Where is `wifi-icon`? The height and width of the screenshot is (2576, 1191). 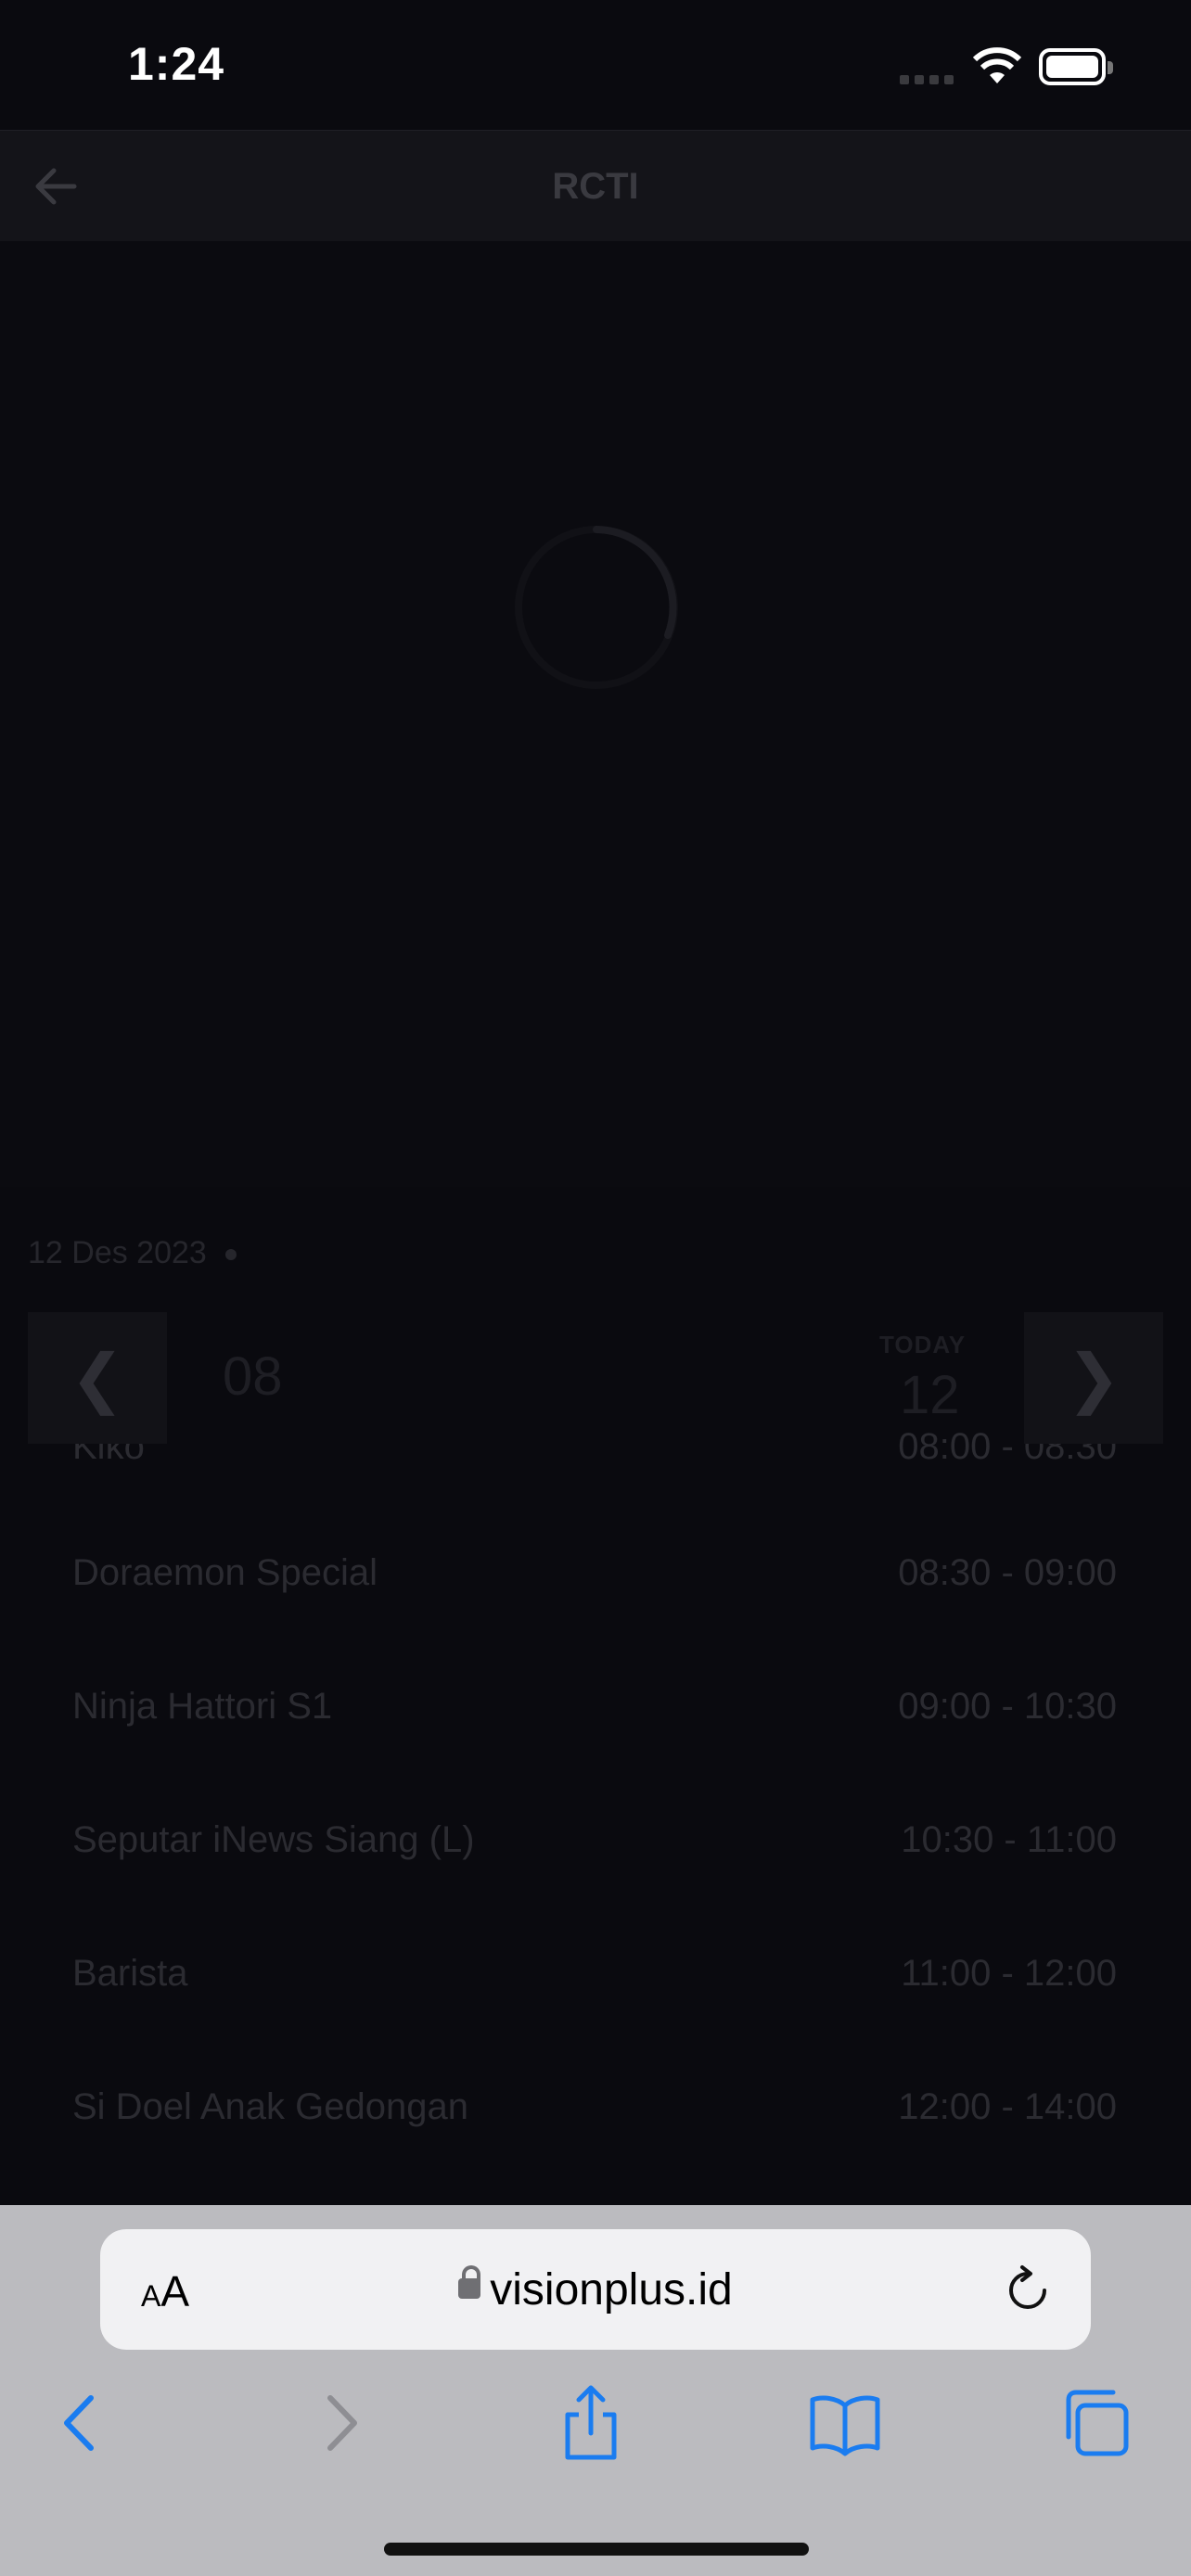
wifi-icon is located at coordinates (997, 65).